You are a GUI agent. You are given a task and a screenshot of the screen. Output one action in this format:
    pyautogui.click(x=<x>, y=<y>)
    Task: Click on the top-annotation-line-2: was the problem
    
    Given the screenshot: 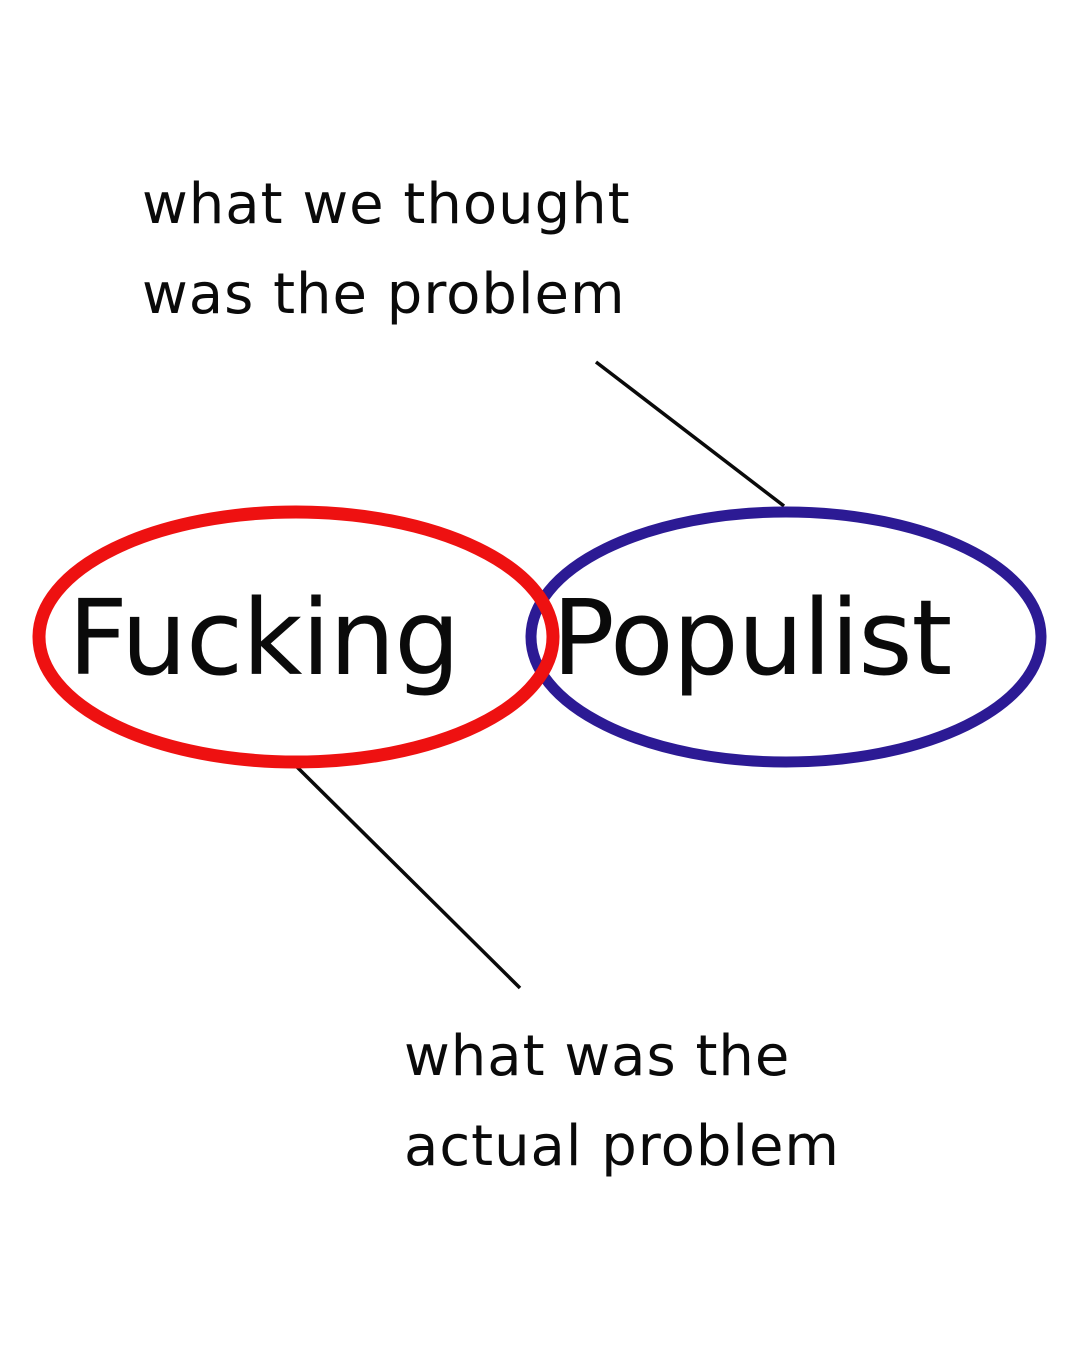 What is the action you would take?
    pyautogui.click(x=384, y=294)
    